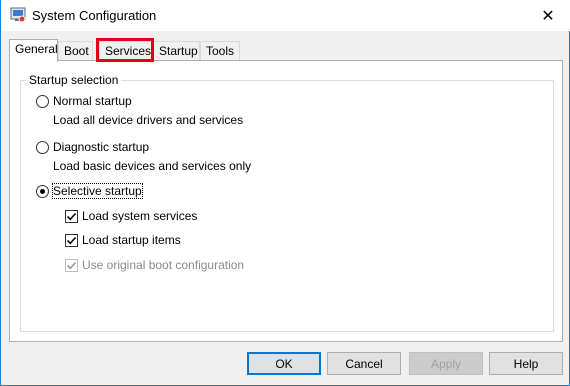  What do you see at coordinates (526, 363) in the screenshot?
I see `help-button: Help` at bounding box center [526, 363].